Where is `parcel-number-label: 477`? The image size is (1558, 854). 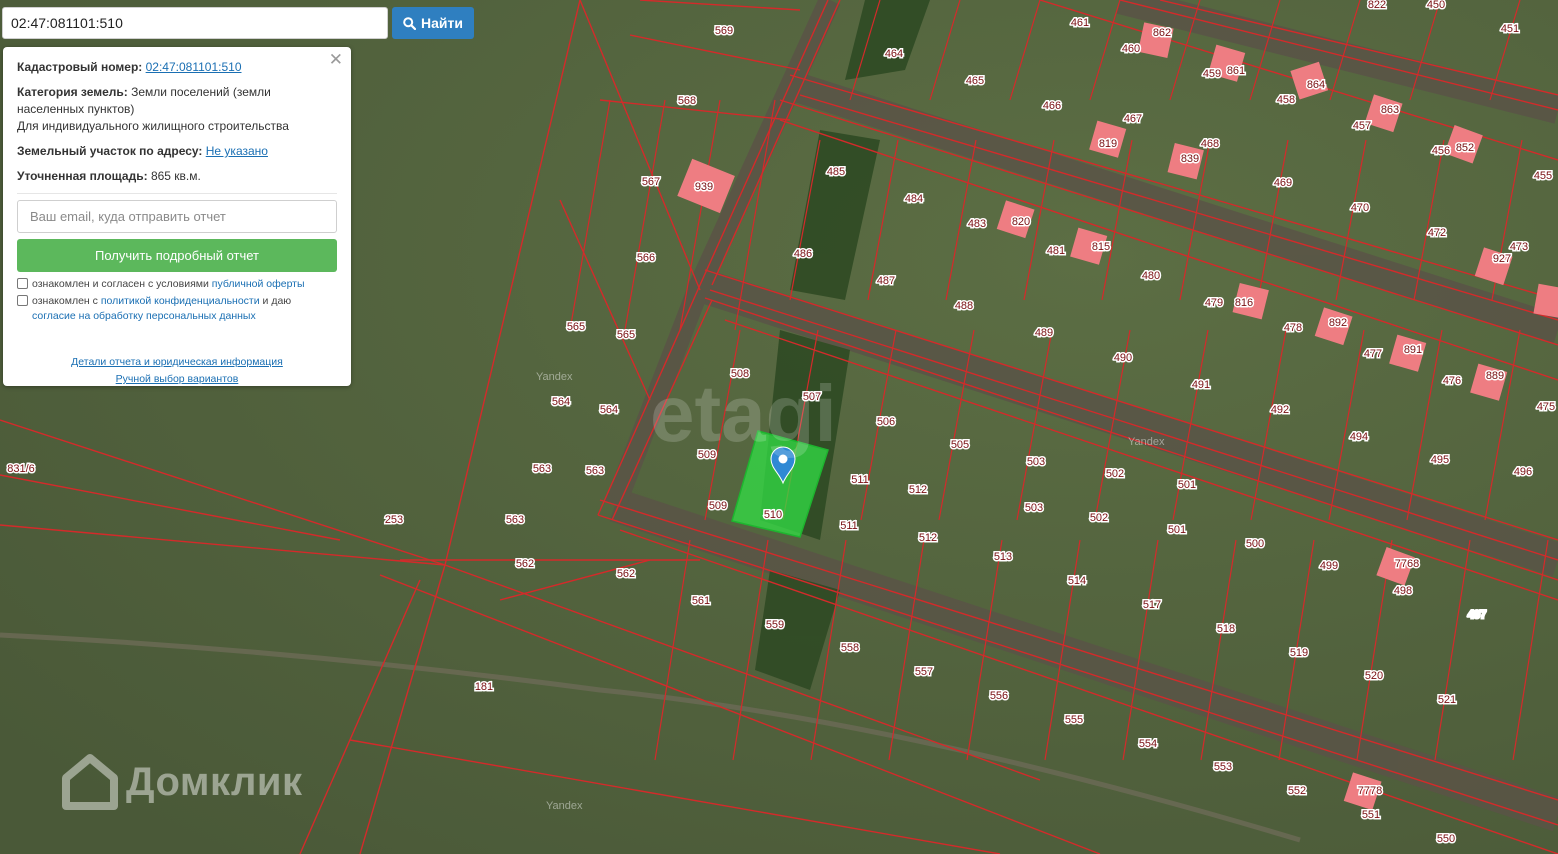 parcel-number-label: 477 is located at coordinates (1372, 354).